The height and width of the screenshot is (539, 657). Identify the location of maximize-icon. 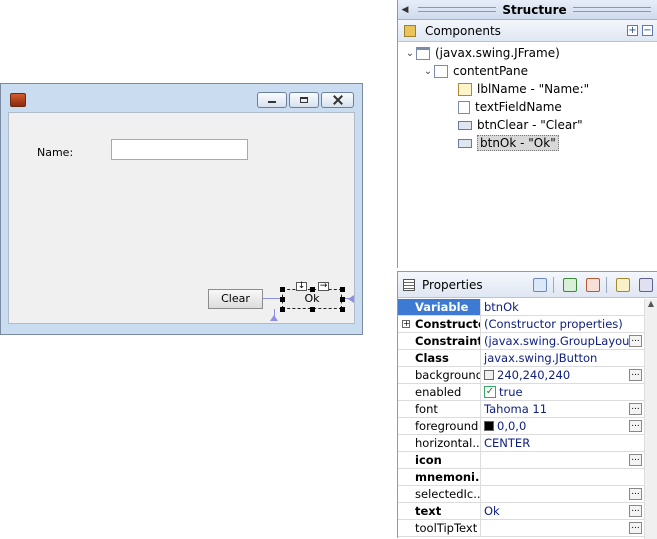
(304, 100).